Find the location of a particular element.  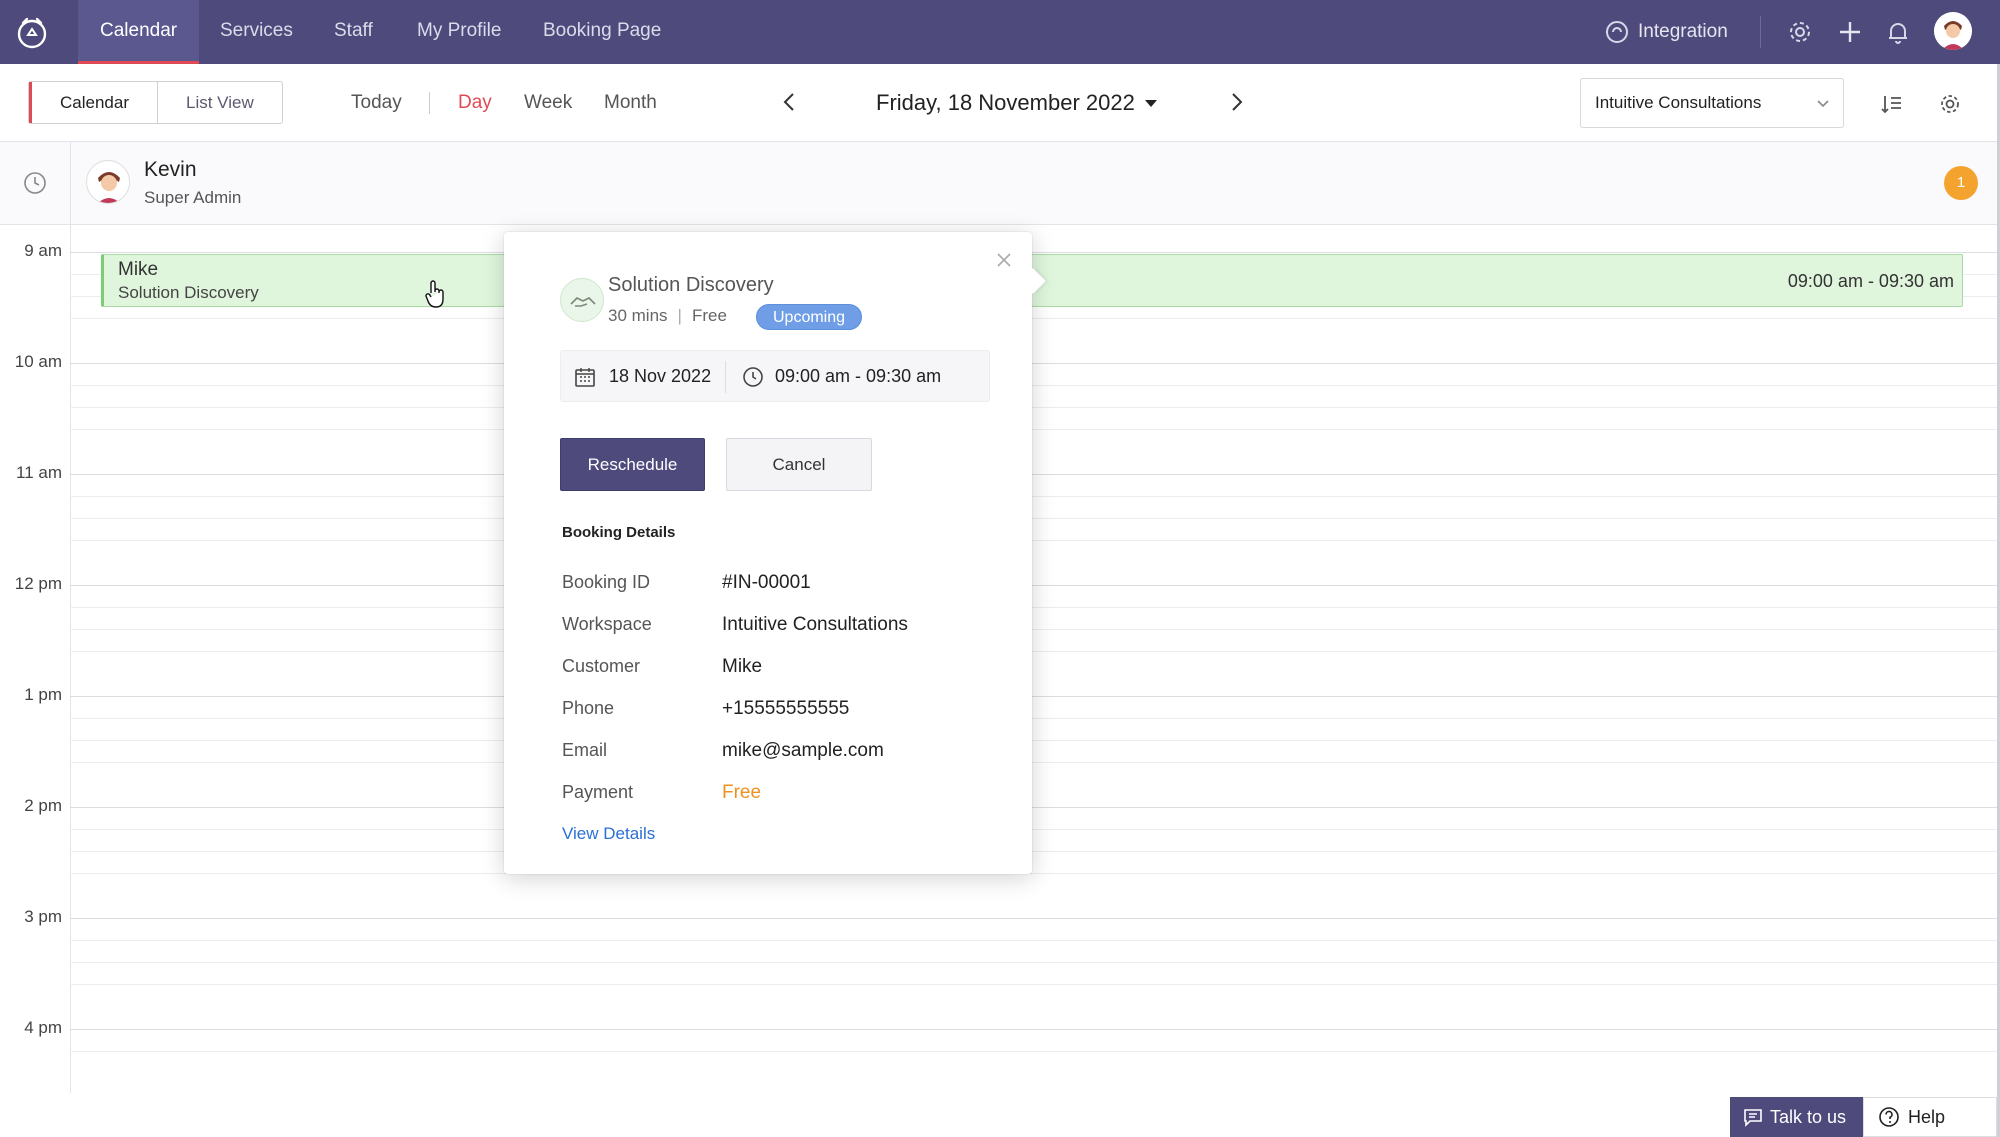

calendar-view-button: Calendar is located at coordinates (93, 102).